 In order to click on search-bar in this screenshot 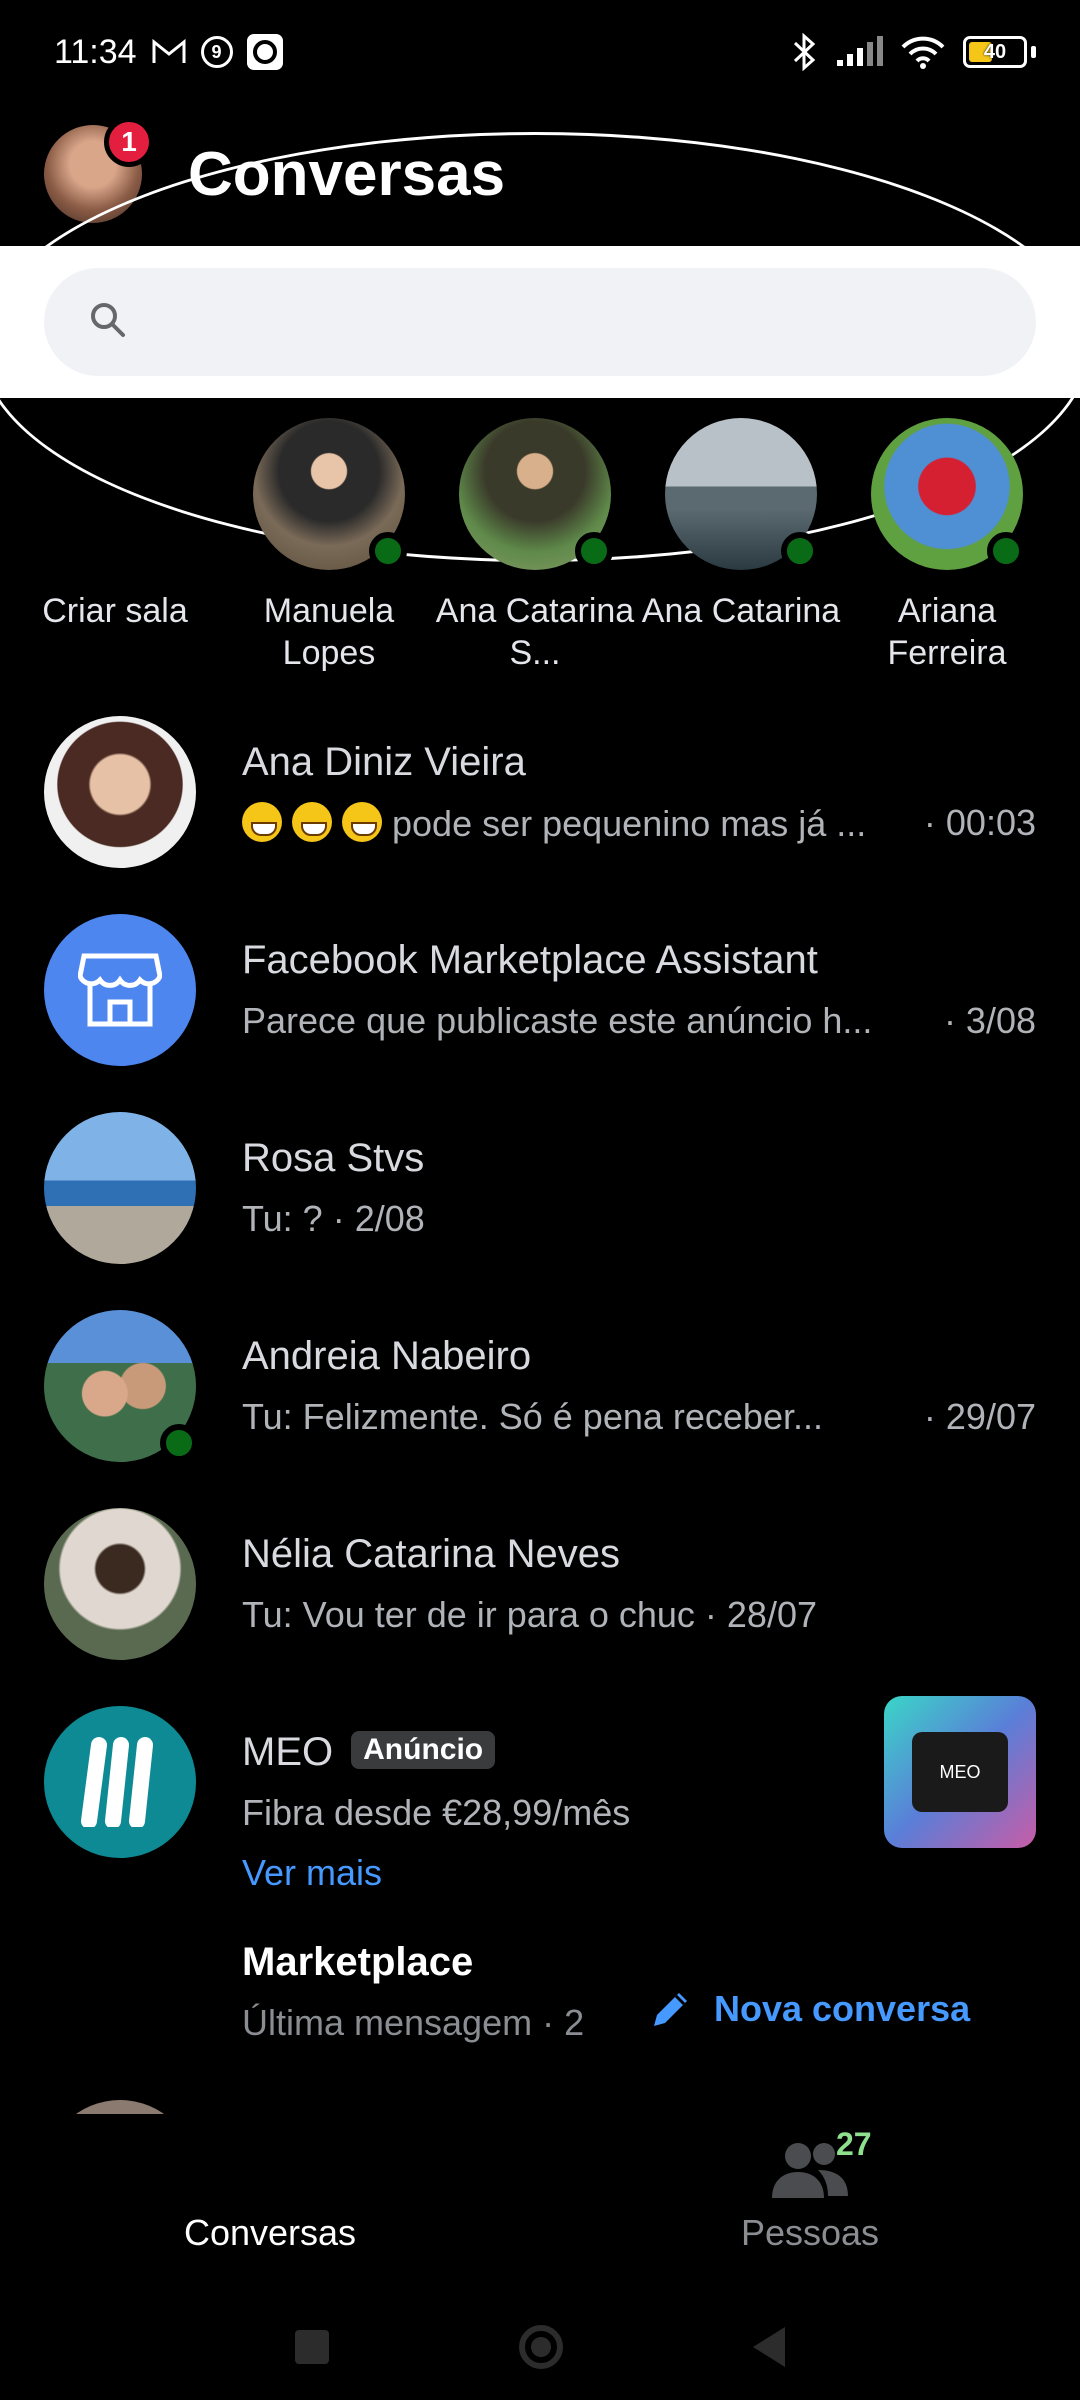, I will do `click(540, 322)`.